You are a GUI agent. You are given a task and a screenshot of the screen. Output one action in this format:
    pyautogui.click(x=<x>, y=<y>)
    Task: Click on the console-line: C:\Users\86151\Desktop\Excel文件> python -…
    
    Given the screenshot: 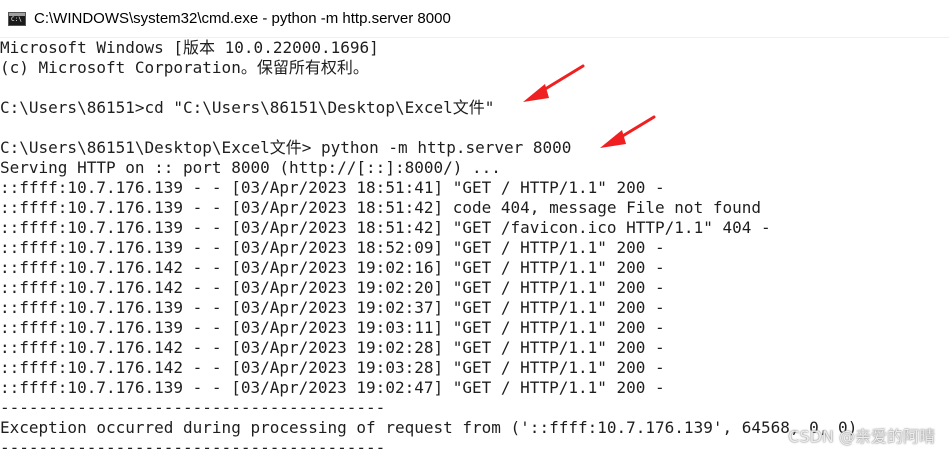 What is the action you would take?
    pyautogui.click(x=286, y=147)
    